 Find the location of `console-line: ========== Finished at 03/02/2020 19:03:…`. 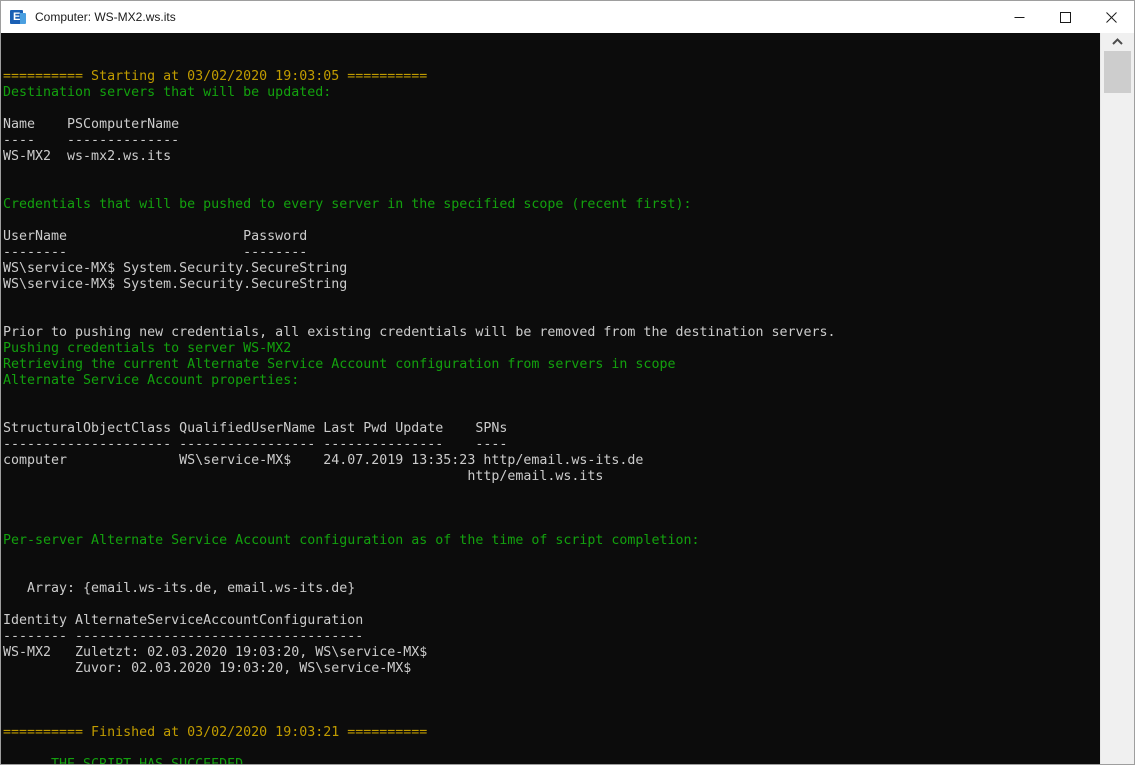

console-line: ========== Finished at 03/02/2020 19:03:… is located at coordinates (215, 732).